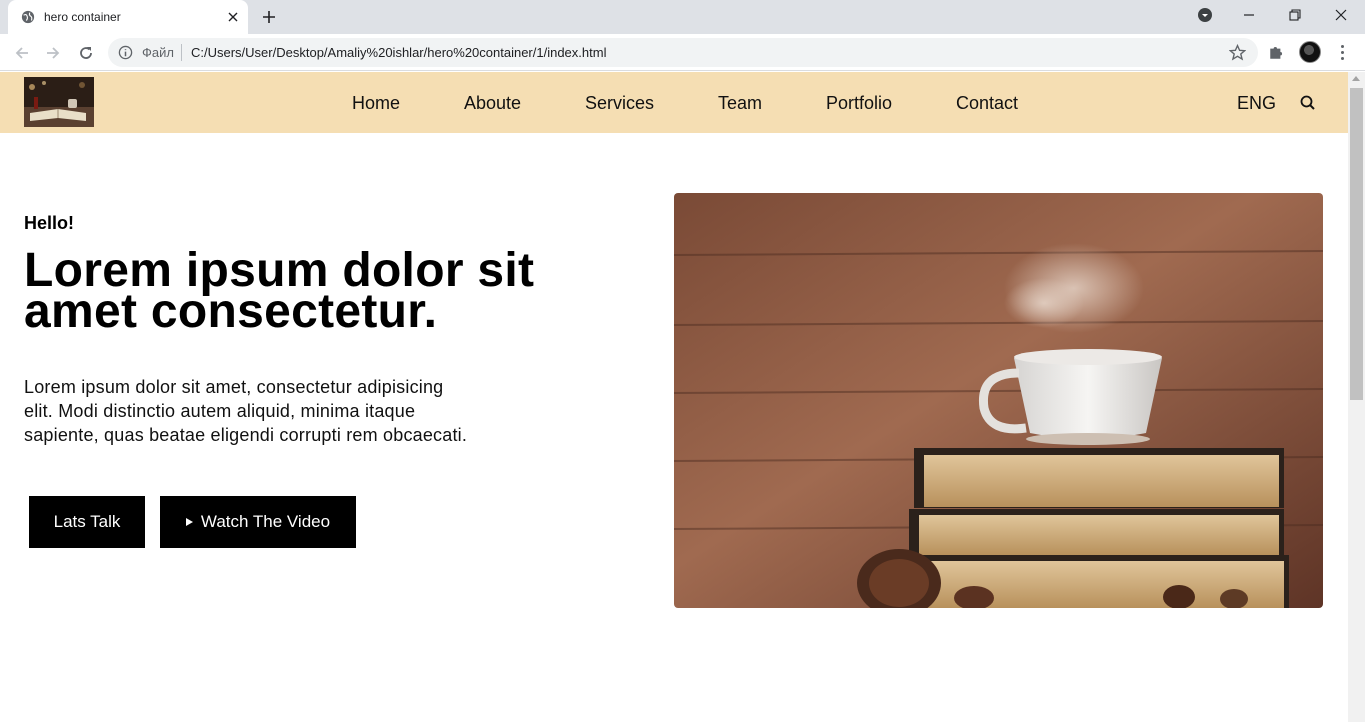  Describe the element at coordinates (740, 103) in the screenshot. I see `nav-team: Team` at that location.